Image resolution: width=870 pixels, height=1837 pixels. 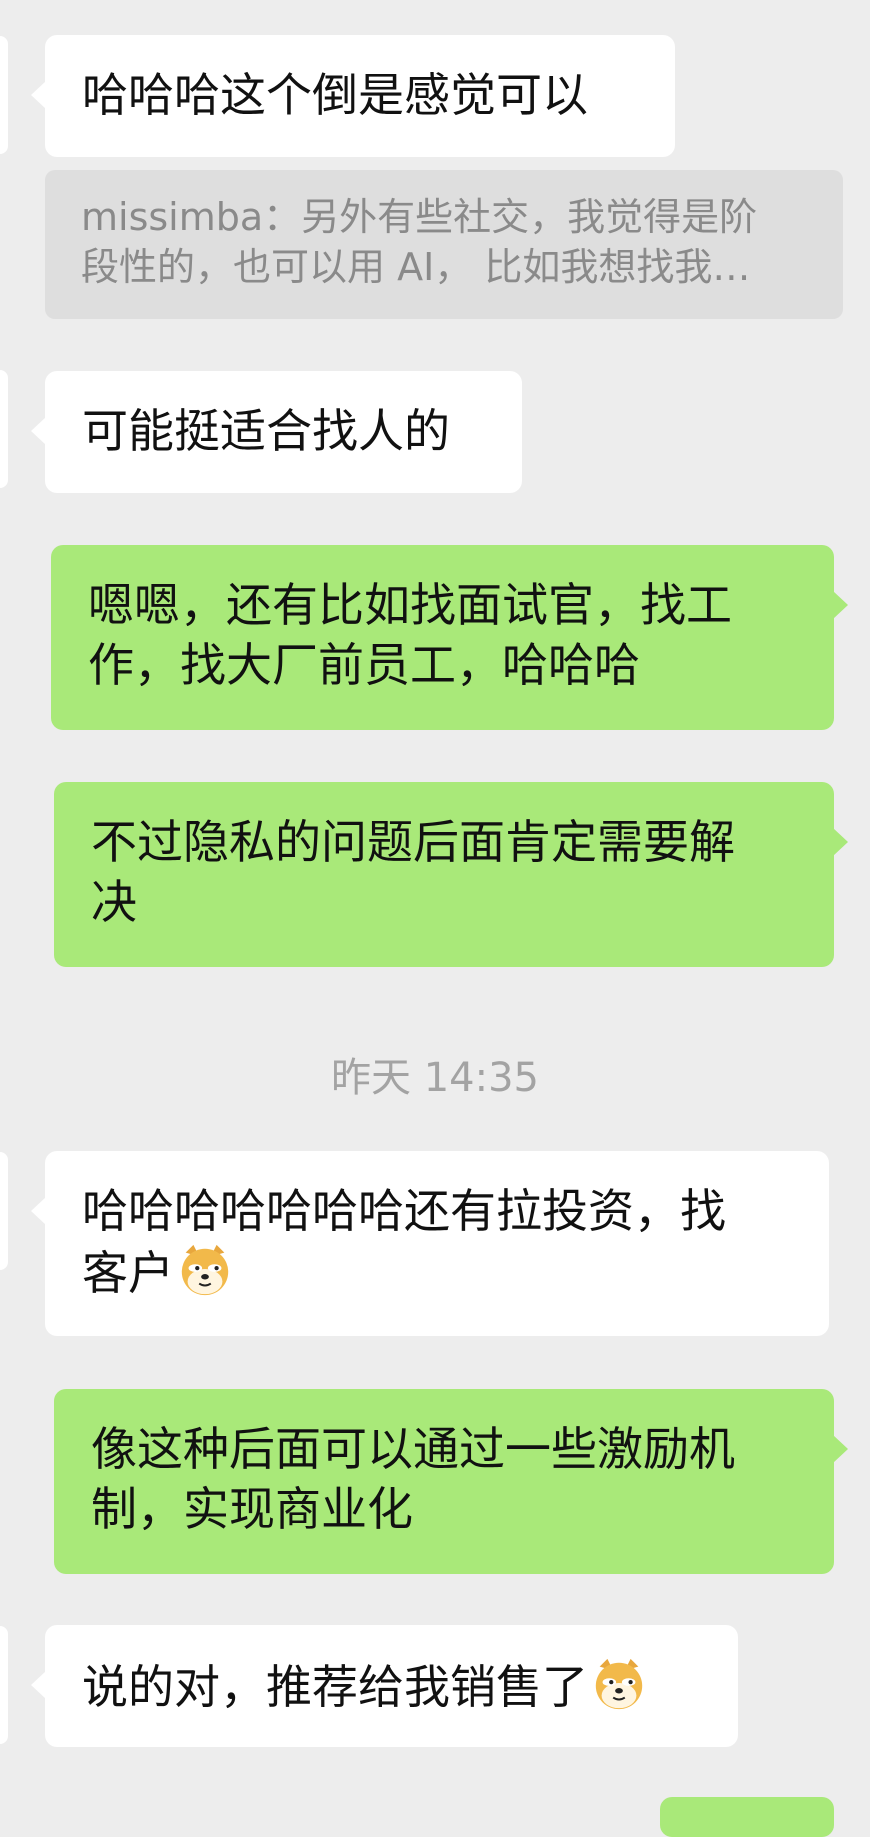 I want to click on quote-line: missimba：另外有些社交，我觉得是阶, so click(x=419, y=217).